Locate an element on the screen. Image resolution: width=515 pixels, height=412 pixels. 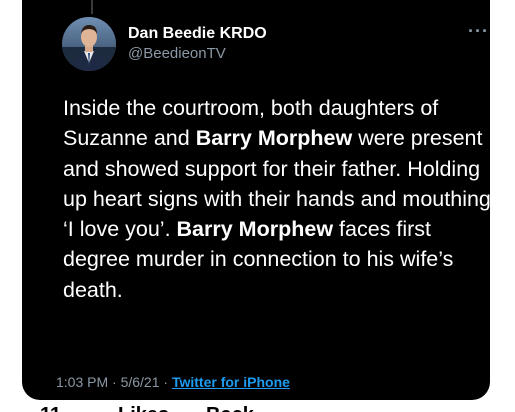
source-link: Twitter for iPhone is located at coordinates (231, 382).